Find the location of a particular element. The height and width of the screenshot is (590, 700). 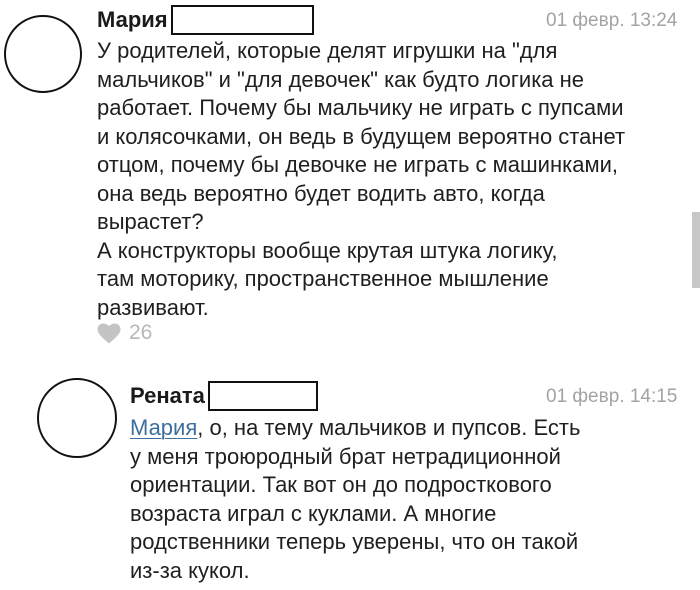

text-fragment: , о, на тему мальчиков и пупсов. Есть is located at coordinates (389, 427).